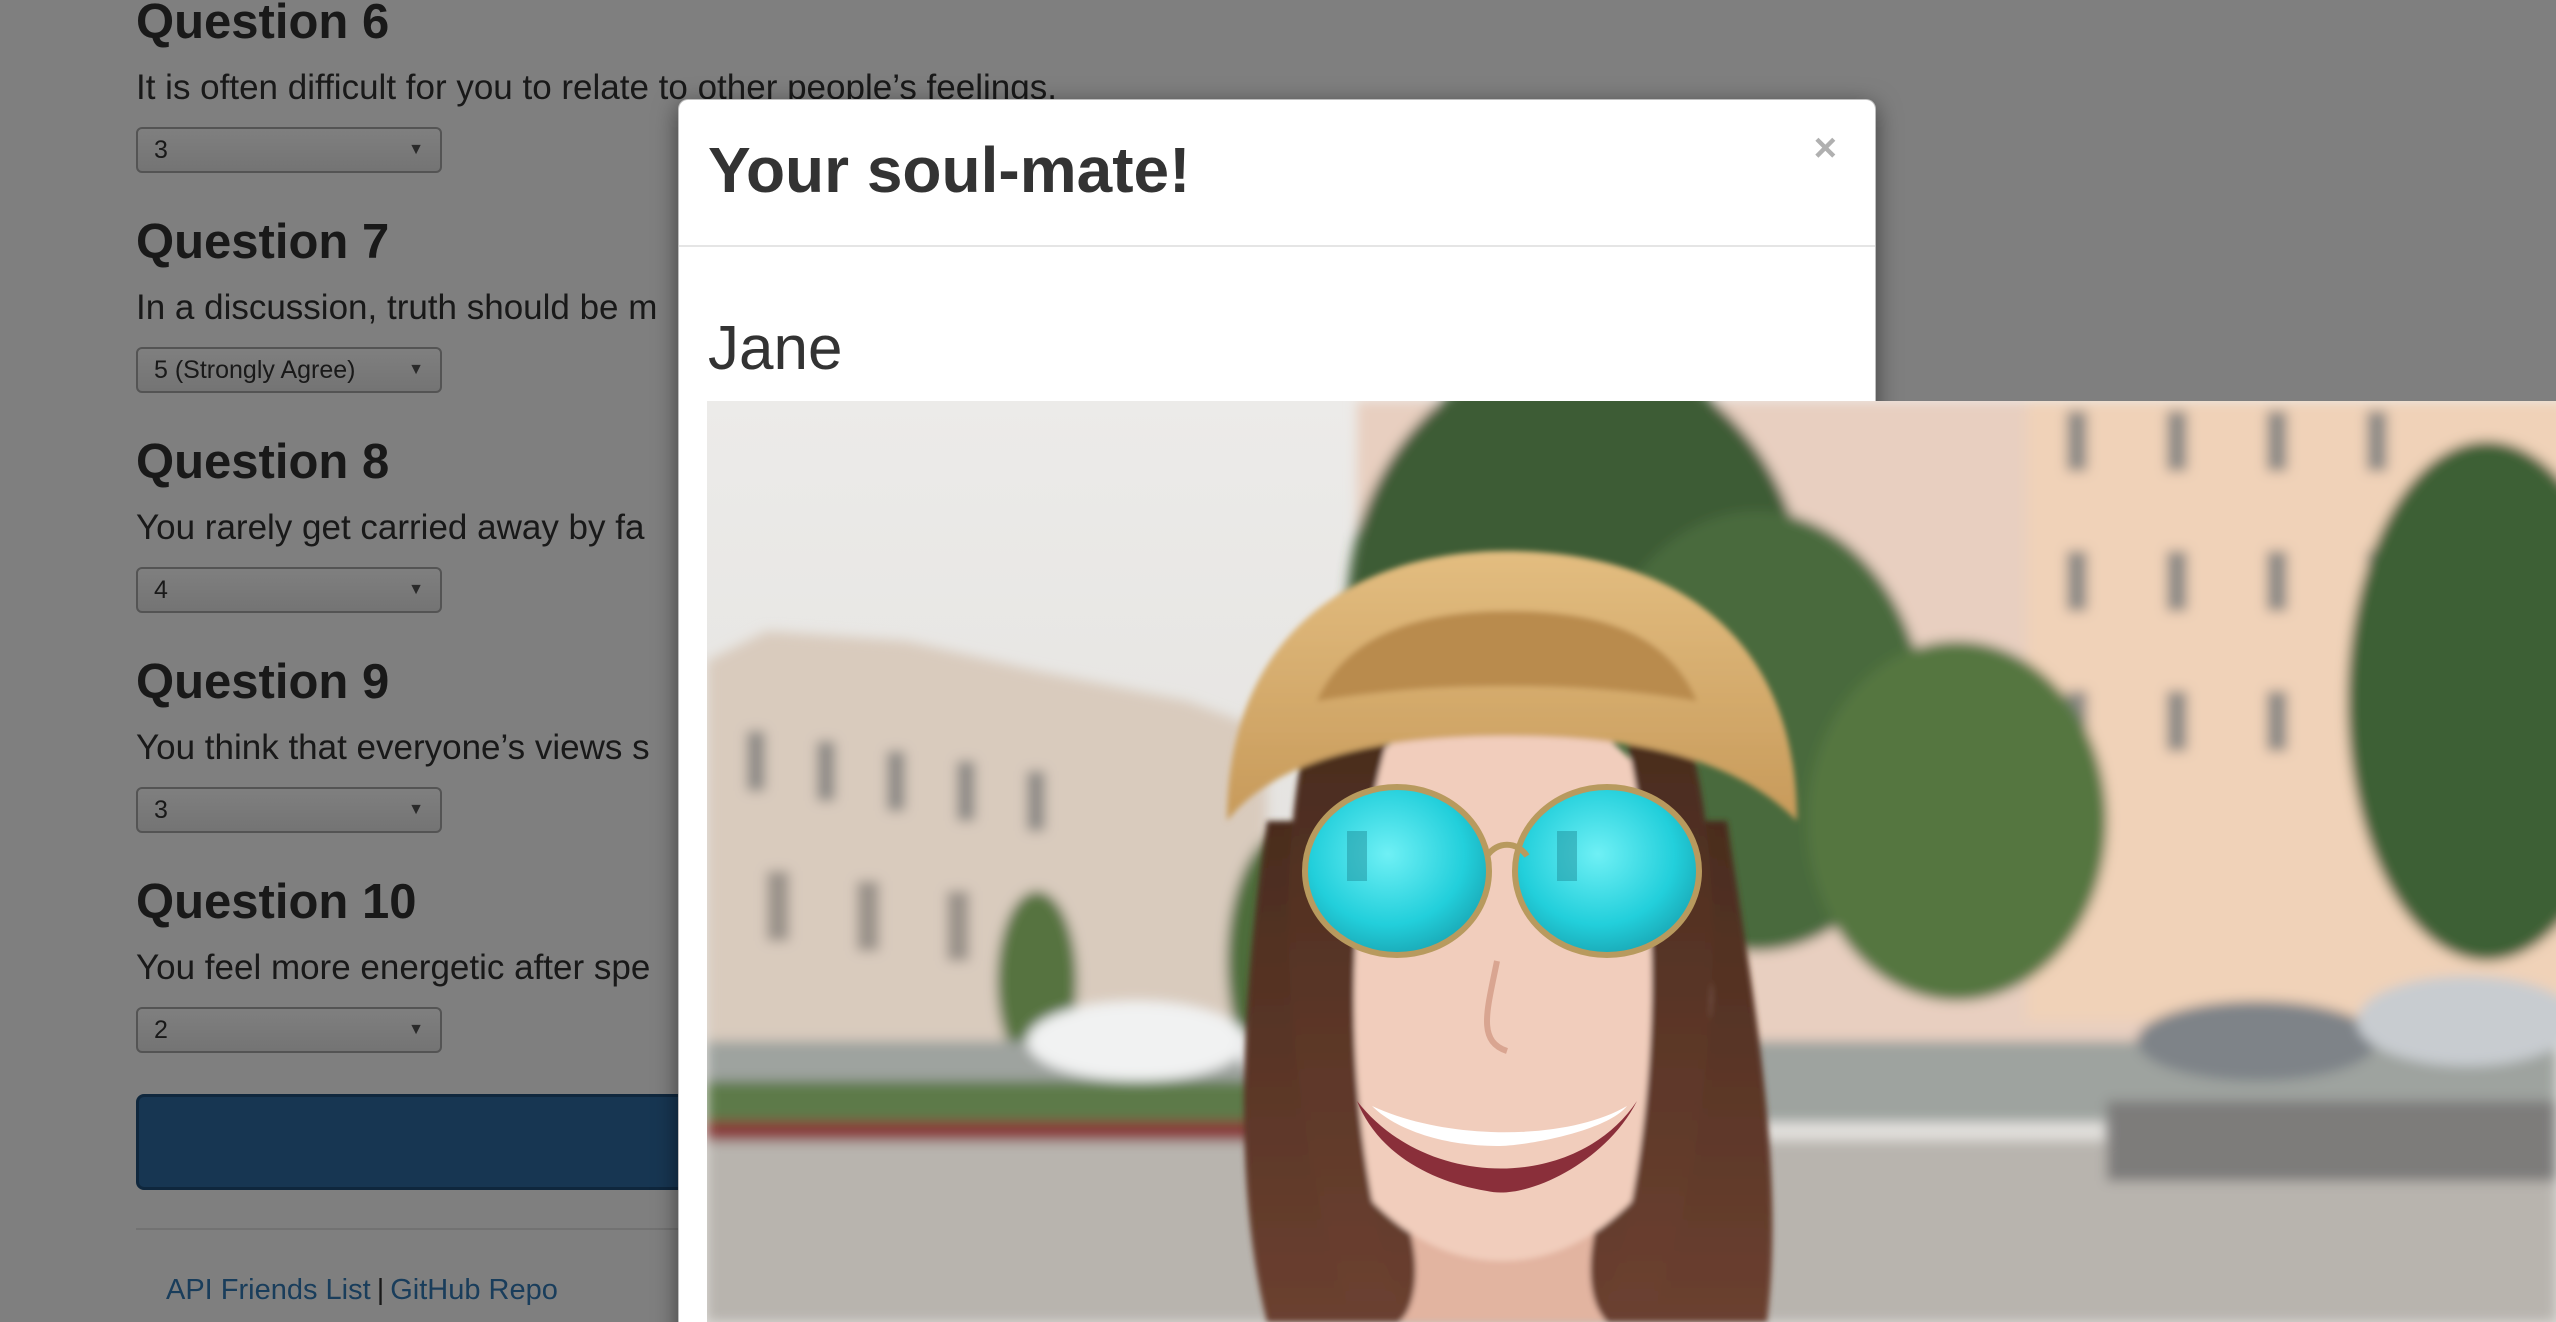 This screenshot has width=2556, height=1322. Describe the element at coordinates (1825, 148) in the screenshot. I see `close-icon: ×` at that location.